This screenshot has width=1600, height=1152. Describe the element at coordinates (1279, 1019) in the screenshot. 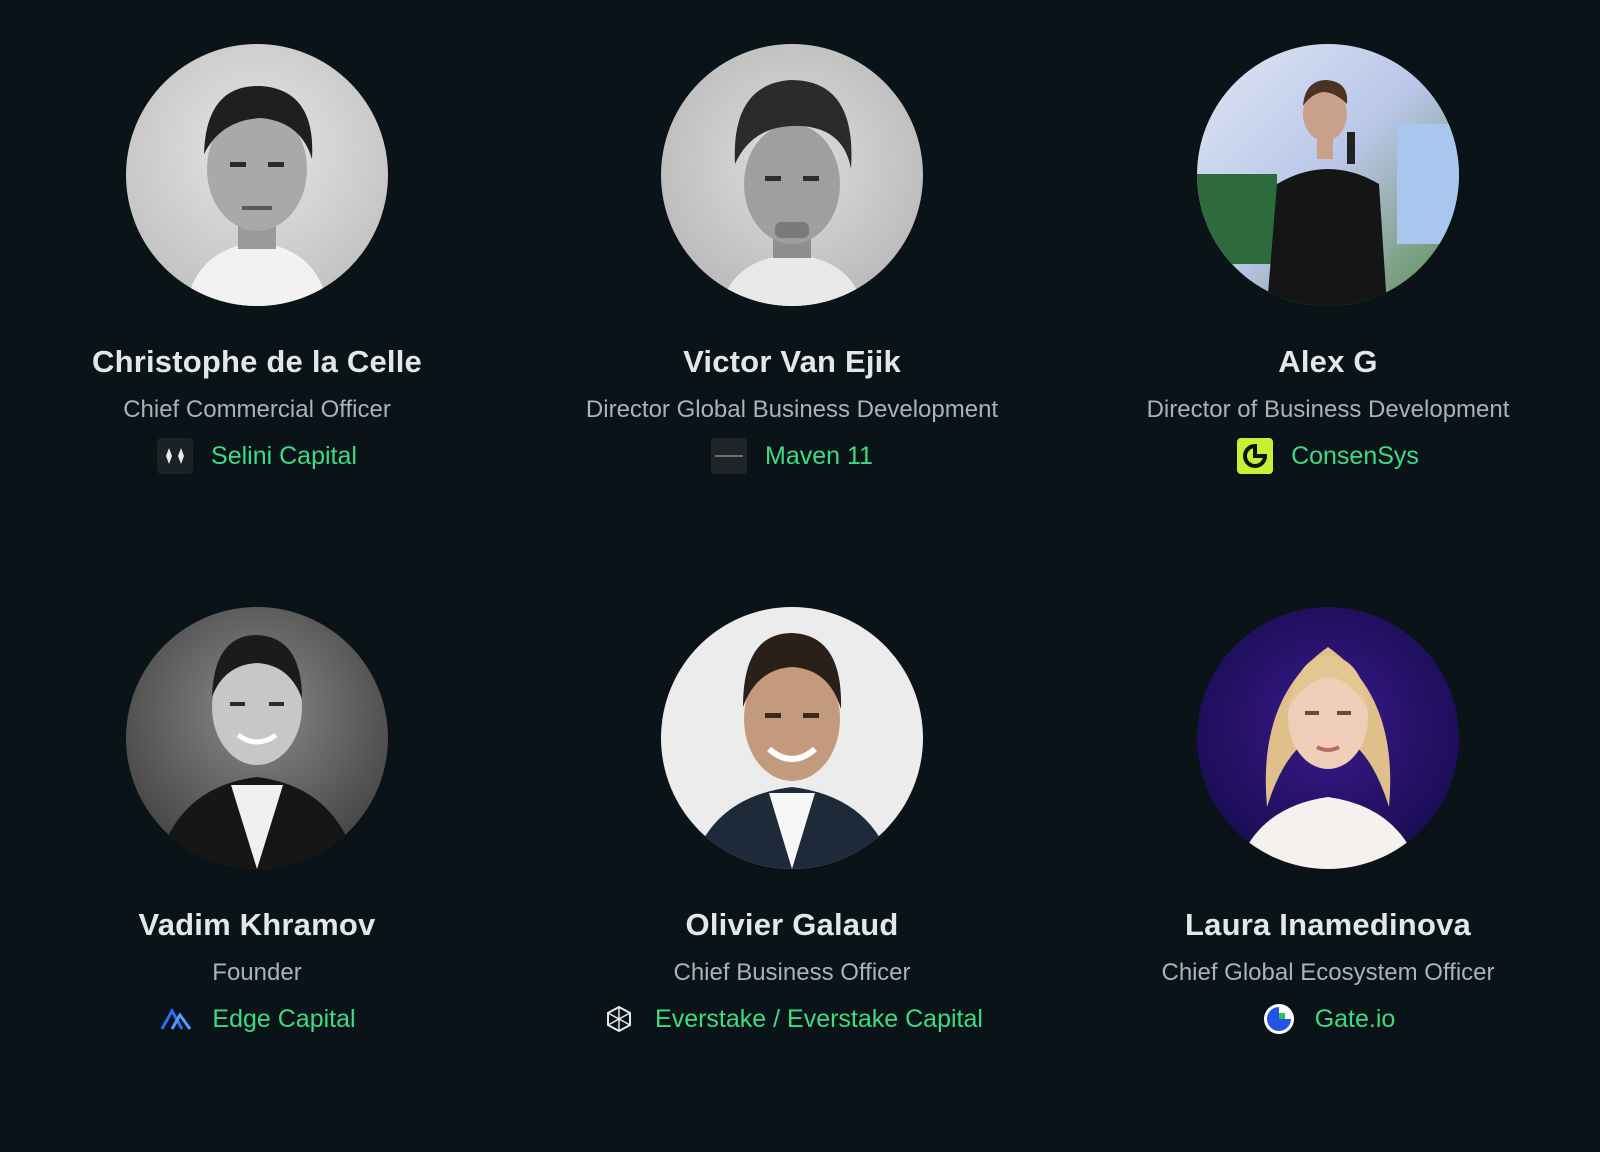

I see `gate-io-logo-icon` at that location.